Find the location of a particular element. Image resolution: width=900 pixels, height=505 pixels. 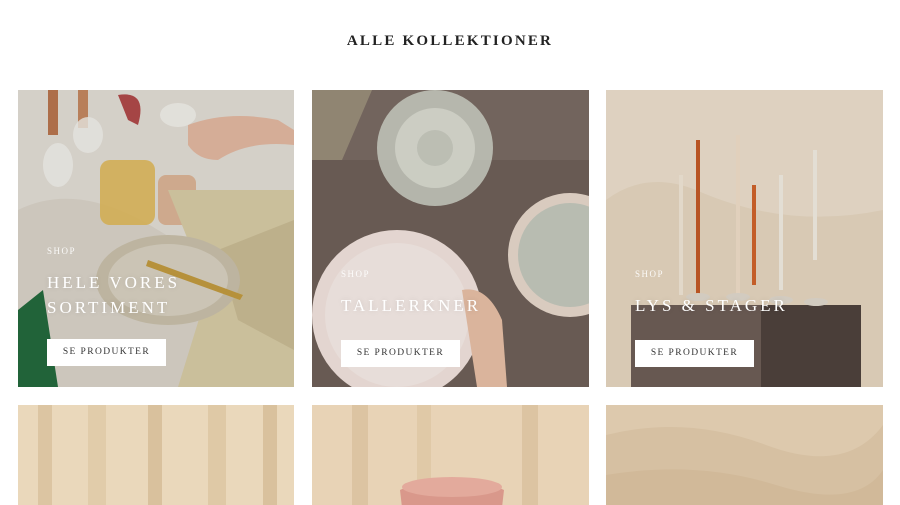

collection-title-line: LYS & STAGER is located at coordinates (711, 305).